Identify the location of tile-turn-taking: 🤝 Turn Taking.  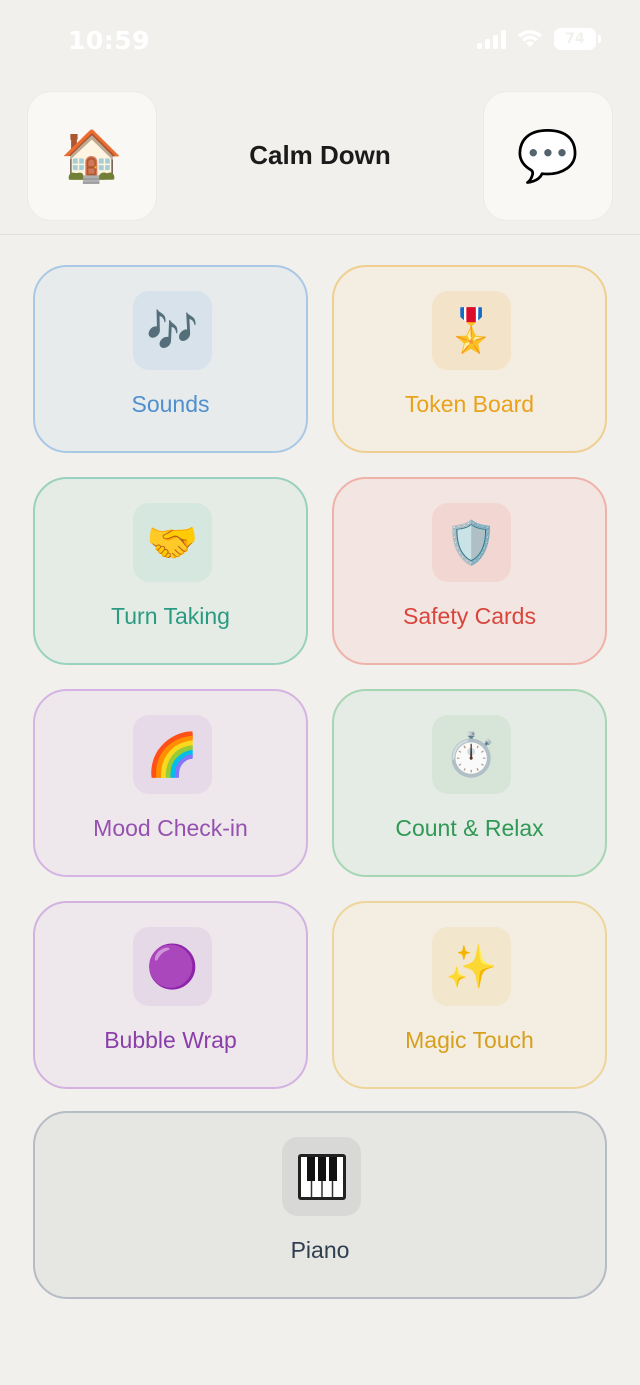
(170, 571).